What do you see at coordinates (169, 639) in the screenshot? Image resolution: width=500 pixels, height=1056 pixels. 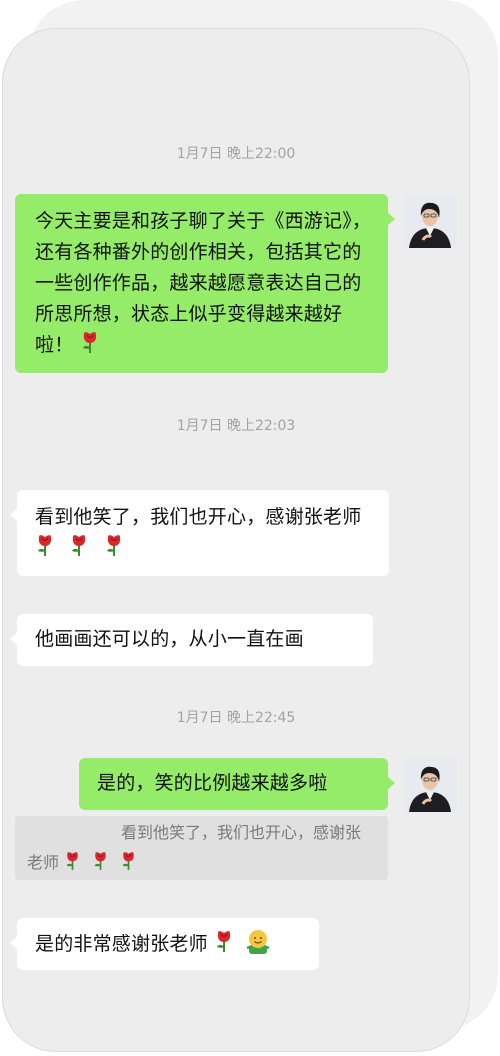 I see `message-text: 他画画还可以的，从小一直在画` at bounding box center [169, 639].